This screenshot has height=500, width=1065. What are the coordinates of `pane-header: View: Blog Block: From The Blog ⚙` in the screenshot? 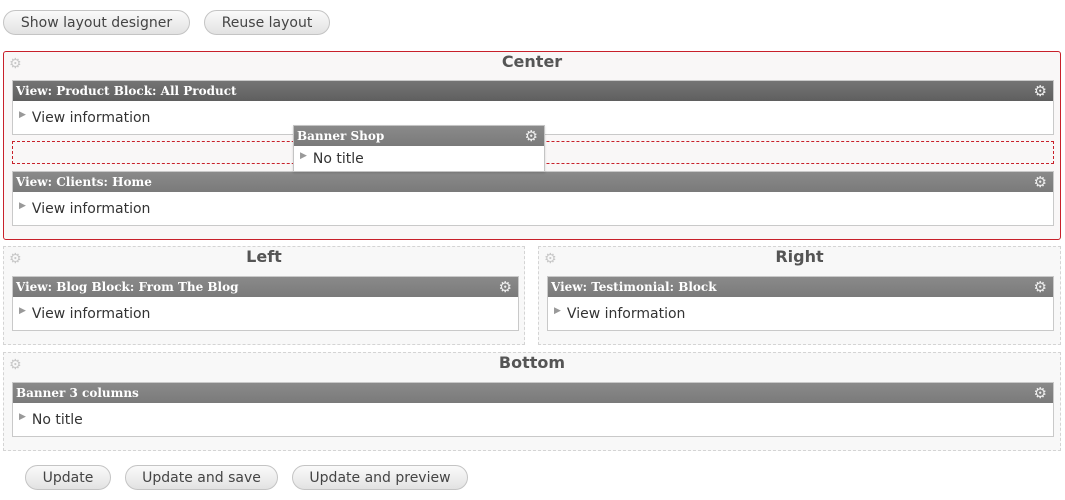 It's located at (265, 287).